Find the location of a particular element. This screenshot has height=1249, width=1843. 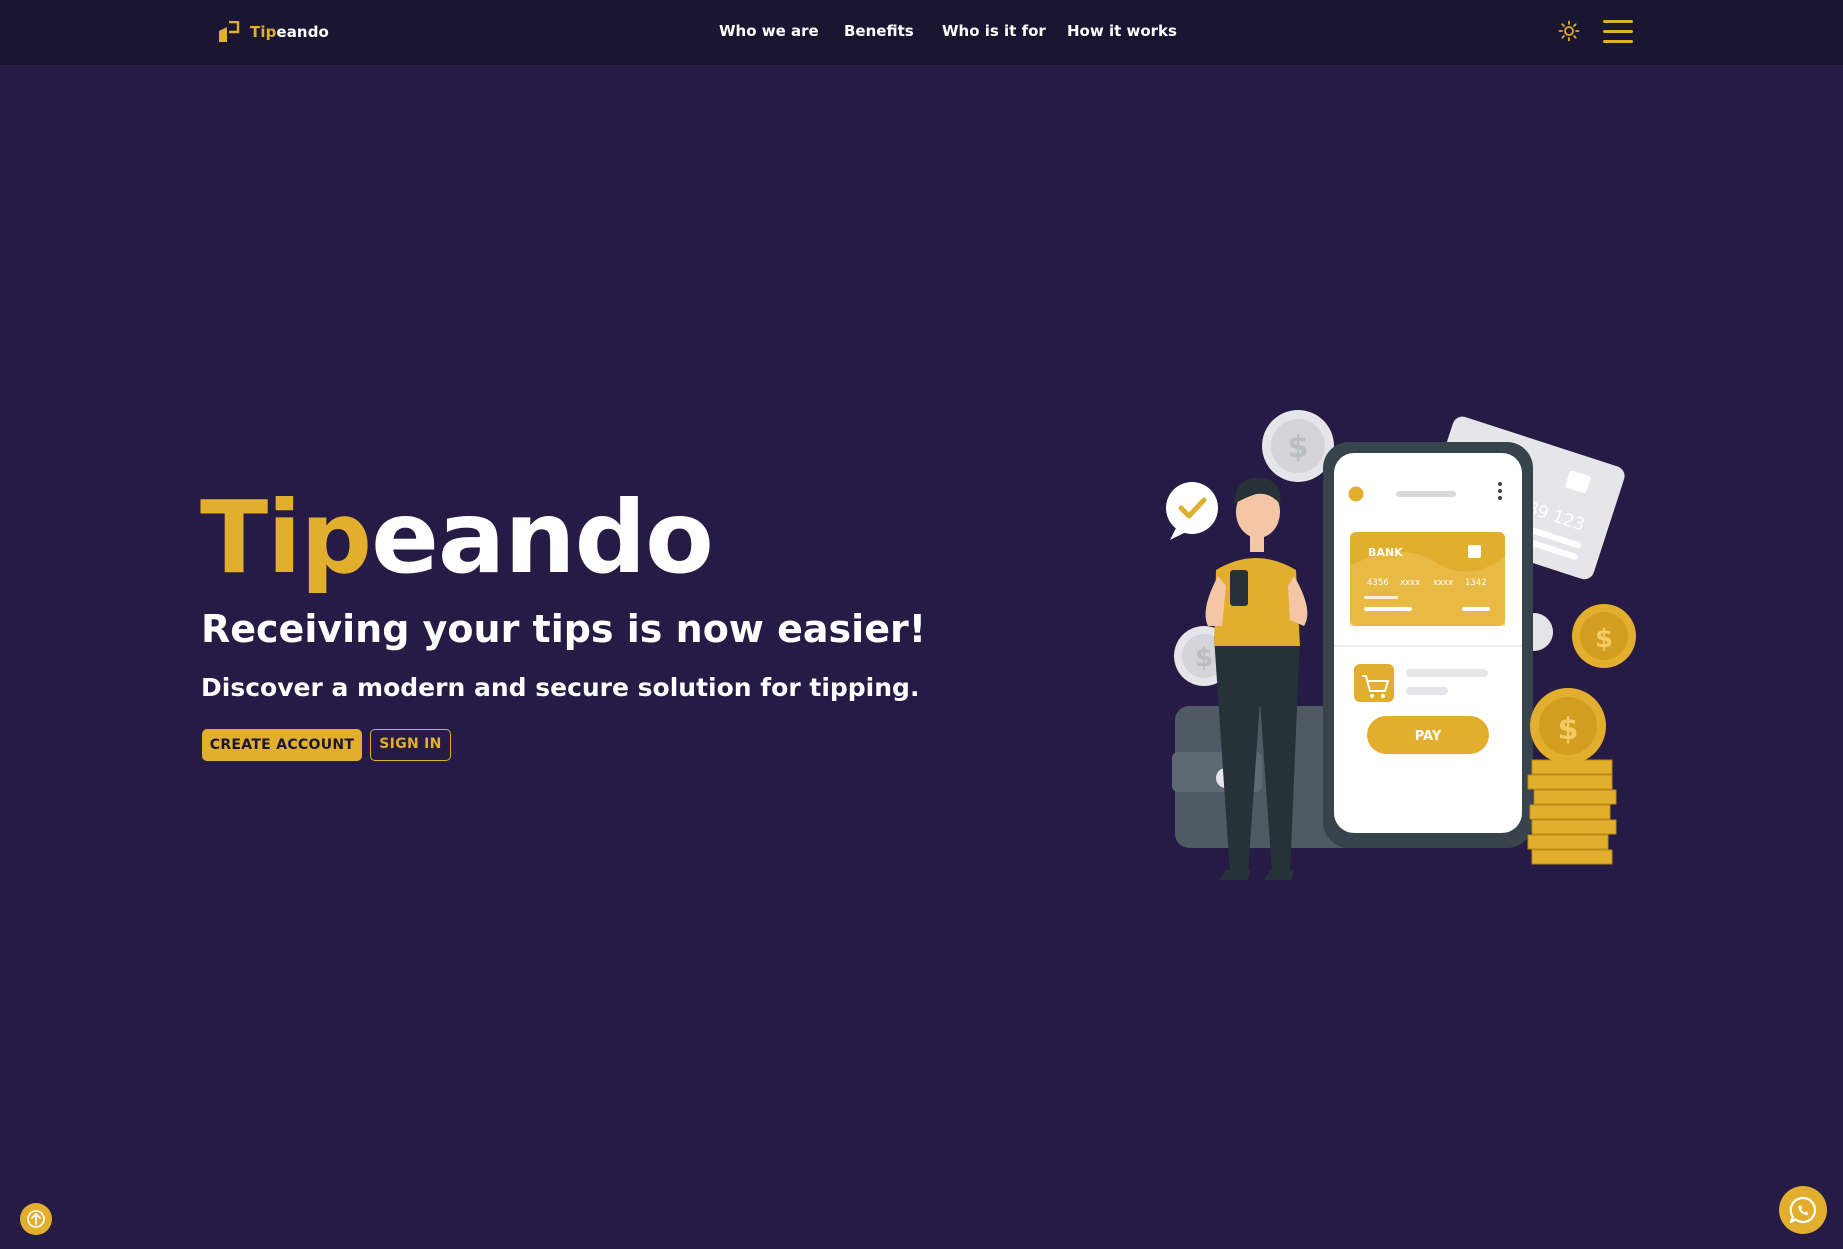

nav-who-we-are: Who we are is located at coordinates (769, 31).